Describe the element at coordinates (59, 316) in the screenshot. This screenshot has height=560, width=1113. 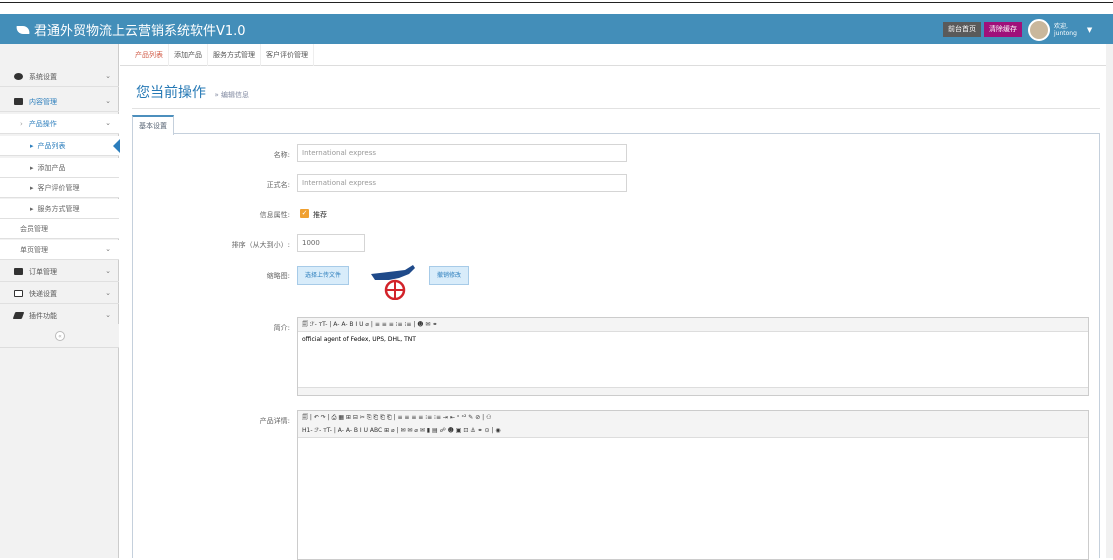
I see `sidebar-item-plugins: 插件功能 ⌄` at that location.